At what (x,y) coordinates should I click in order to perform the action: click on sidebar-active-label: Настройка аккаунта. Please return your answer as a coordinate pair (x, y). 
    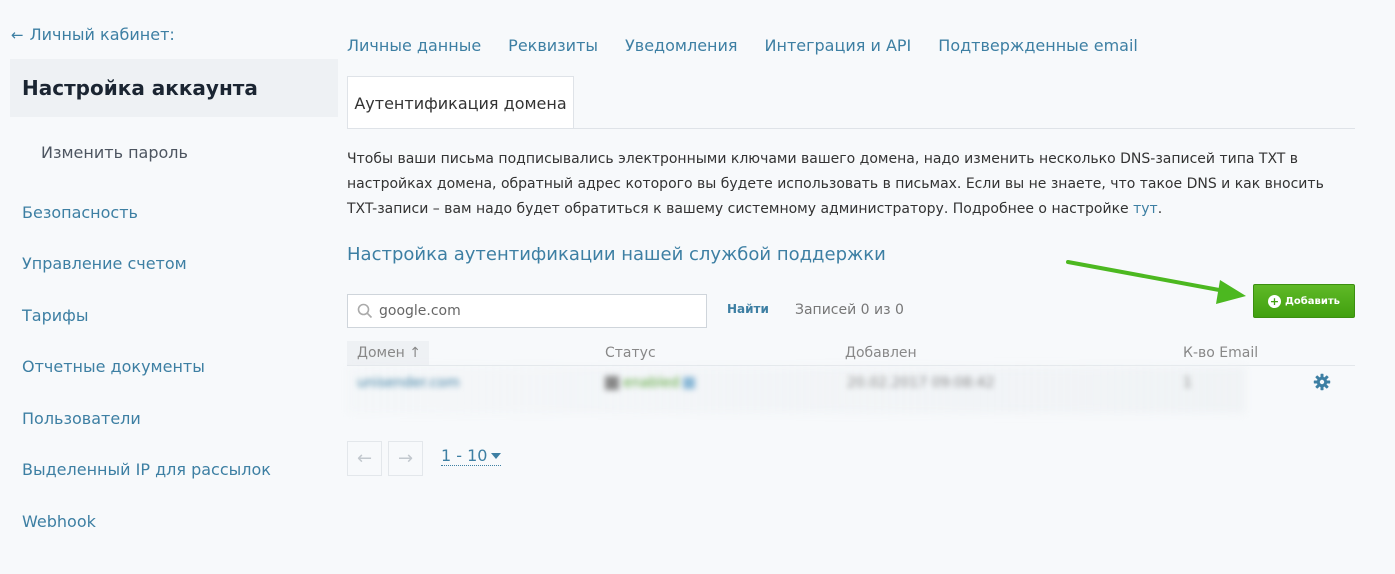
    Looking at the image, I should click on (140, 88).